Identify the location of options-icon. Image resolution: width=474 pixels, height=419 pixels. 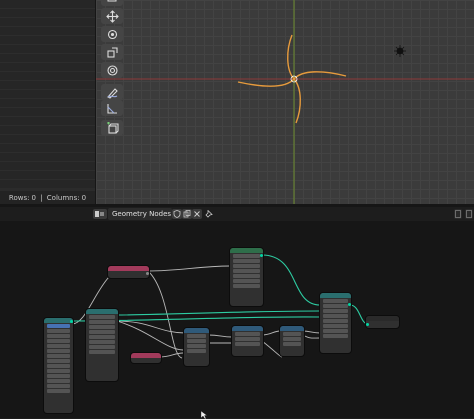
(469, 214).